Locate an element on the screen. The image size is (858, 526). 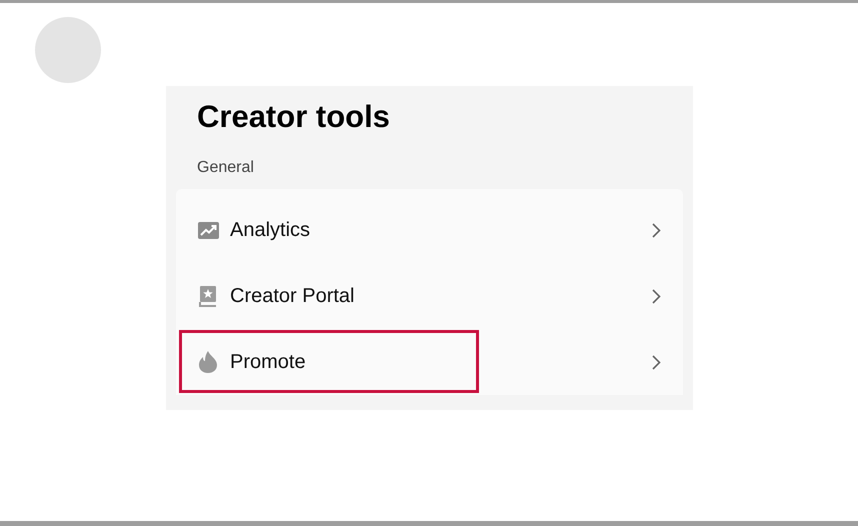
chart-icon is located at coordinates (208, 230).